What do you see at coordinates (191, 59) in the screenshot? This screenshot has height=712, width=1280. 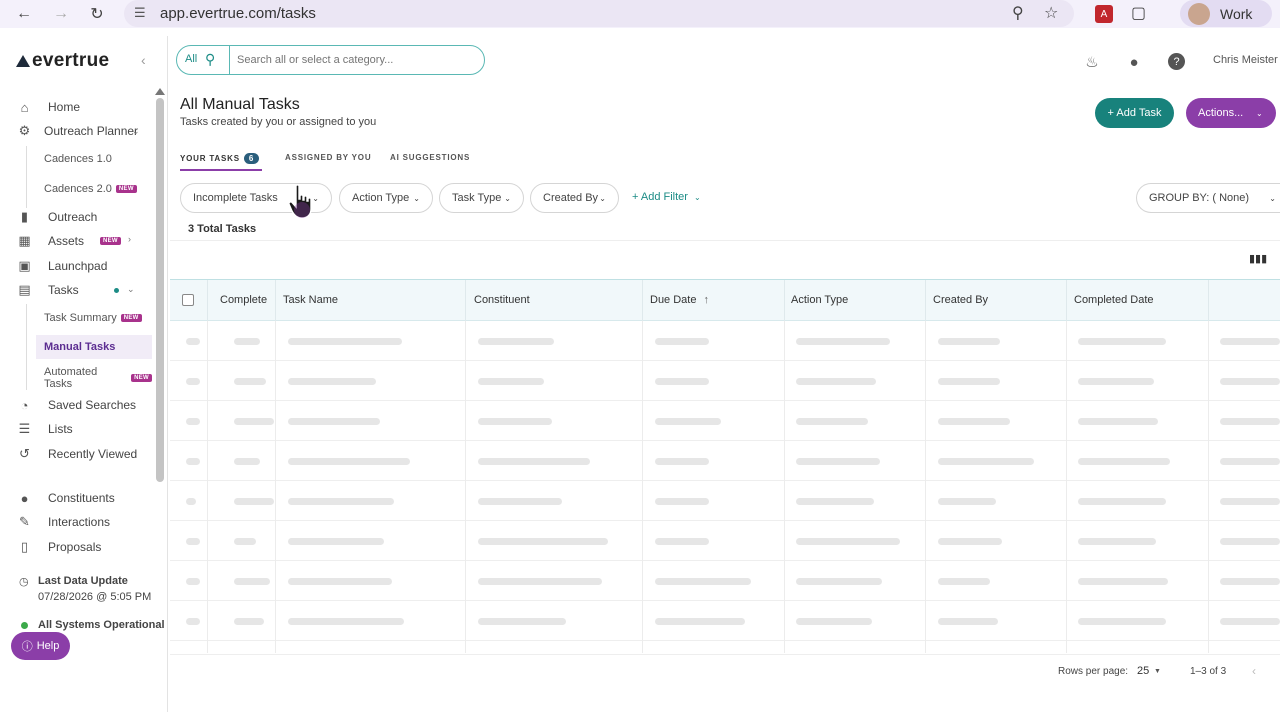 I see `search-scope: All` at bounding box center [191, 59].